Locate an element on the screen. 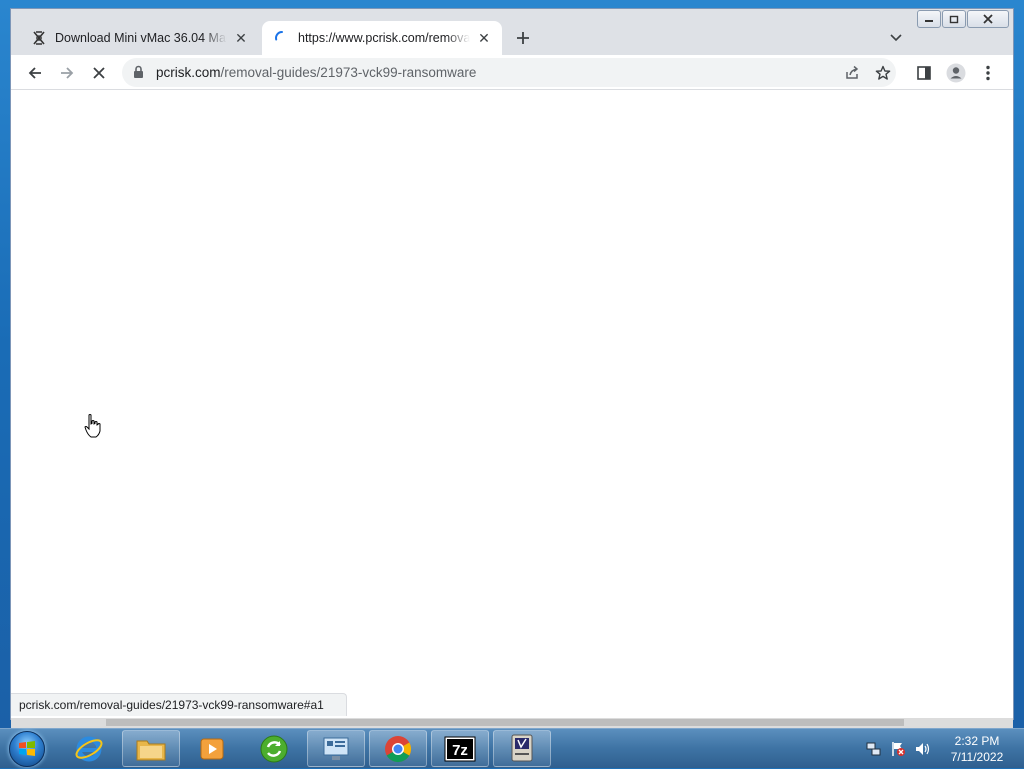  internet-explorer-icon is located at coordinates (89, 748).